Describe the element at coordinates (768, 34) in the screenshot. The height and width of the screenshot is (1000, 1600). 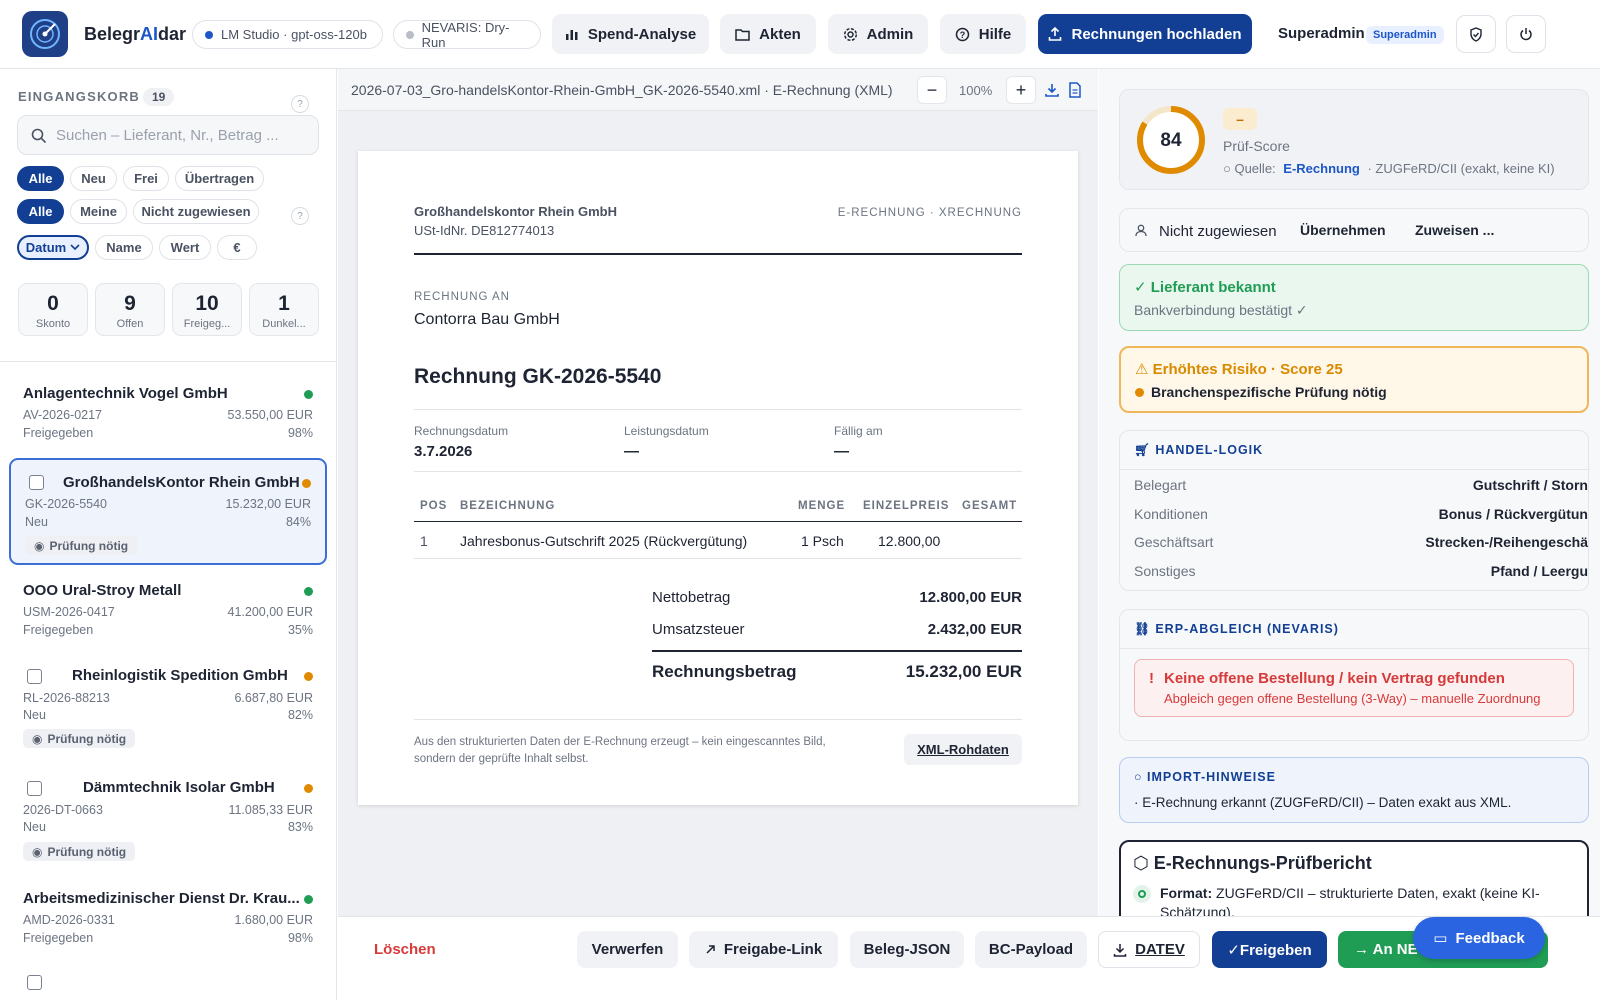
I see `nav-akten: Akten` at that location.